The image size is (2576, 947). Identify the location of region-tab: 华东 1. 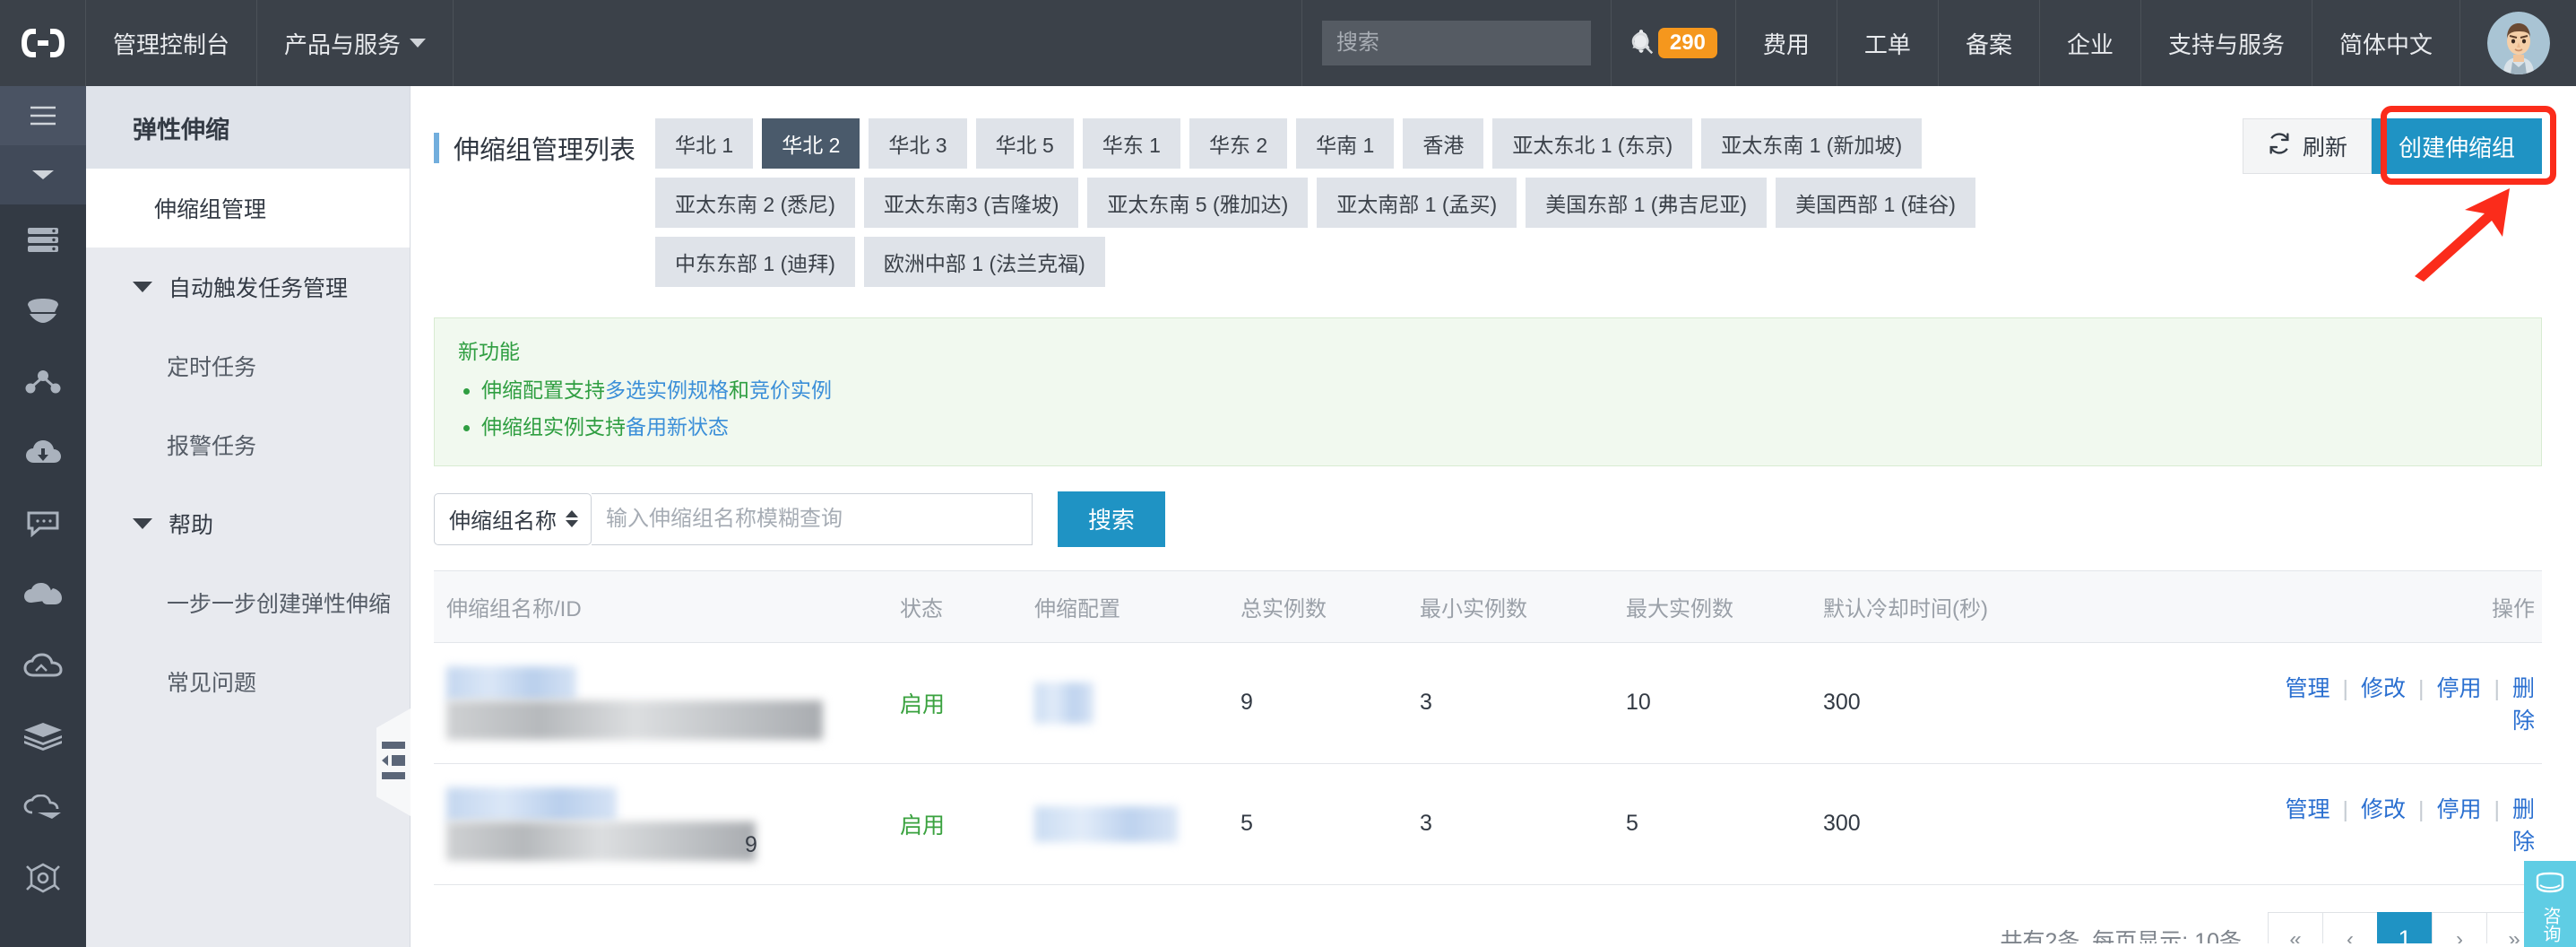
(1131, 143).